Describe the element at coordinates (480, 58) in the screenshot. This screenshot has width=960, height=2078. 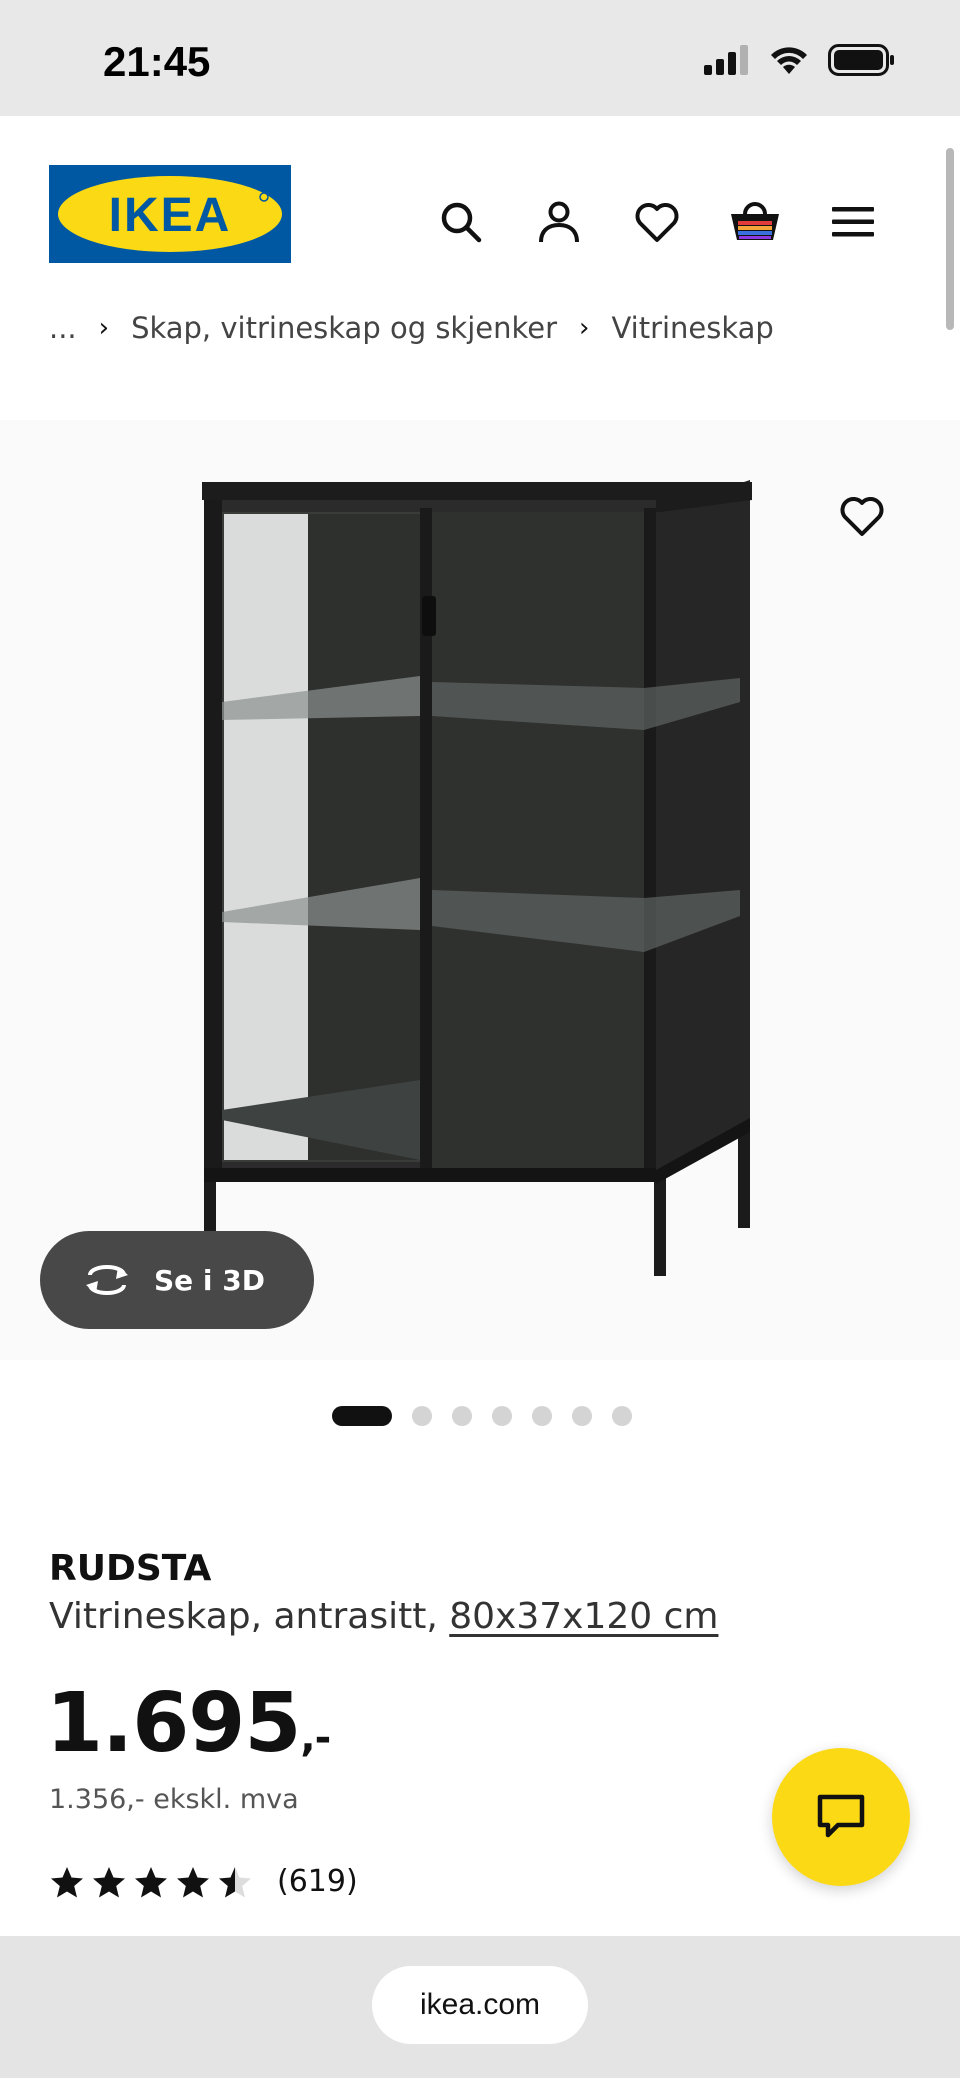
I see `status-bar: 21:45` at that location.